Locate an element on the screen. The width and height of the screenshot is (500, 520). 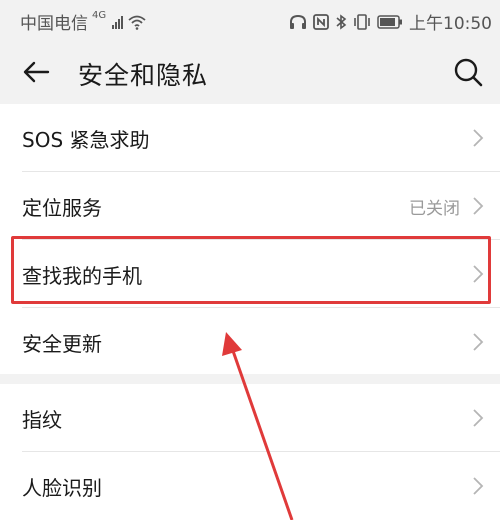
settings-item-label: 人脸识别 is located at coordinates (62, 488).